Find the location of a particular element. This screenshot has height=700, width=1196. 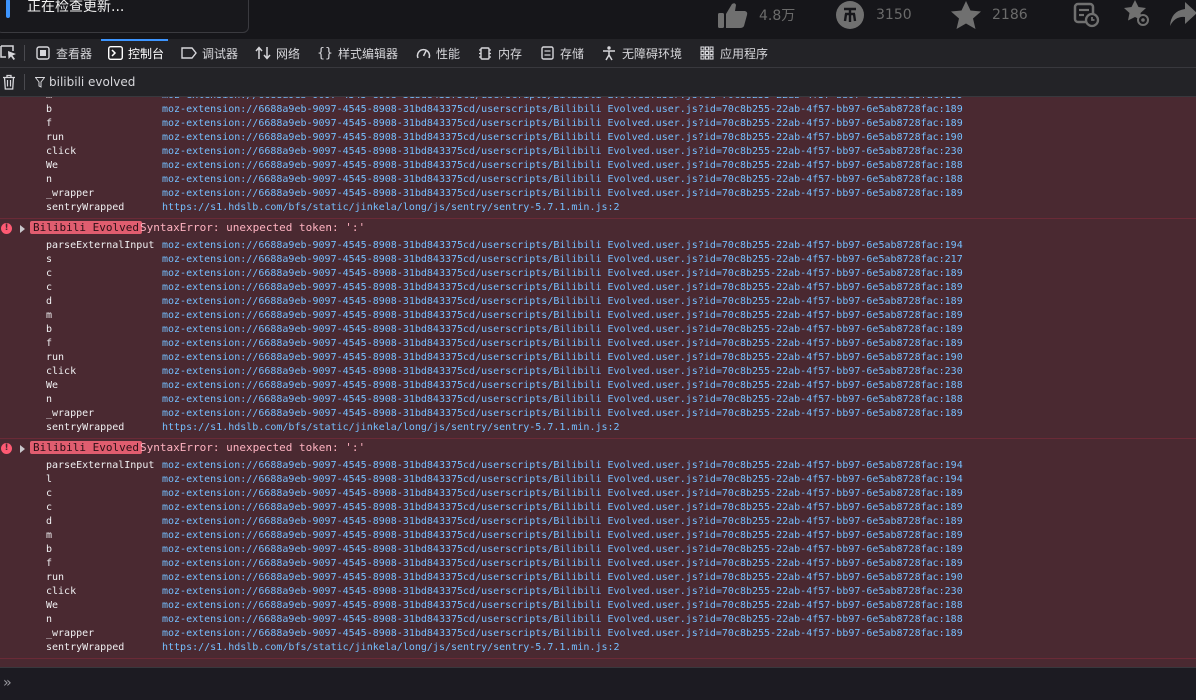

watch-later-button is located at coordinates (1086, 16).